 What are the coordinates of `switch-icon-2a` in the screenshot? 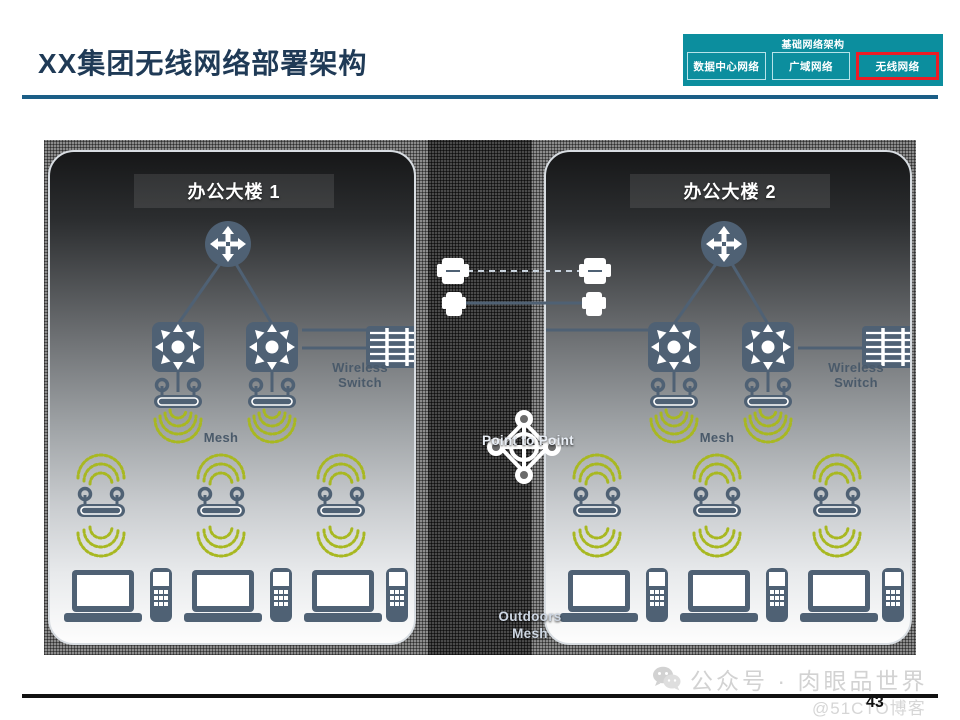 It's located at (674, 347).